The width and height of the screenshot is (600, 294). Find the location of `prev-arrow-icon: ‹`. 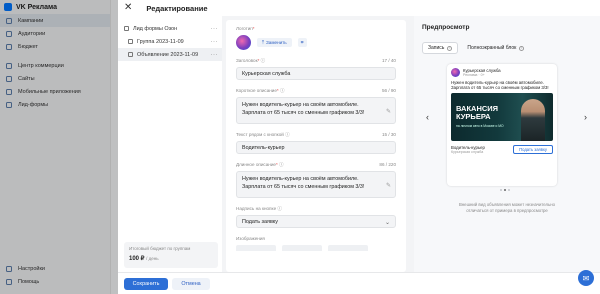

prev-arrow-icon: ‹ is located at coordinates (427, 117).